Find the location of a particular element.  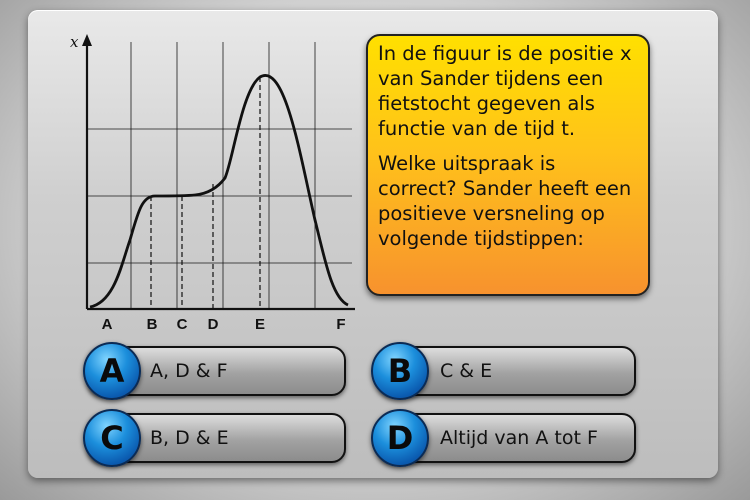

time-label-b: B is located at coordinates (152, 324).